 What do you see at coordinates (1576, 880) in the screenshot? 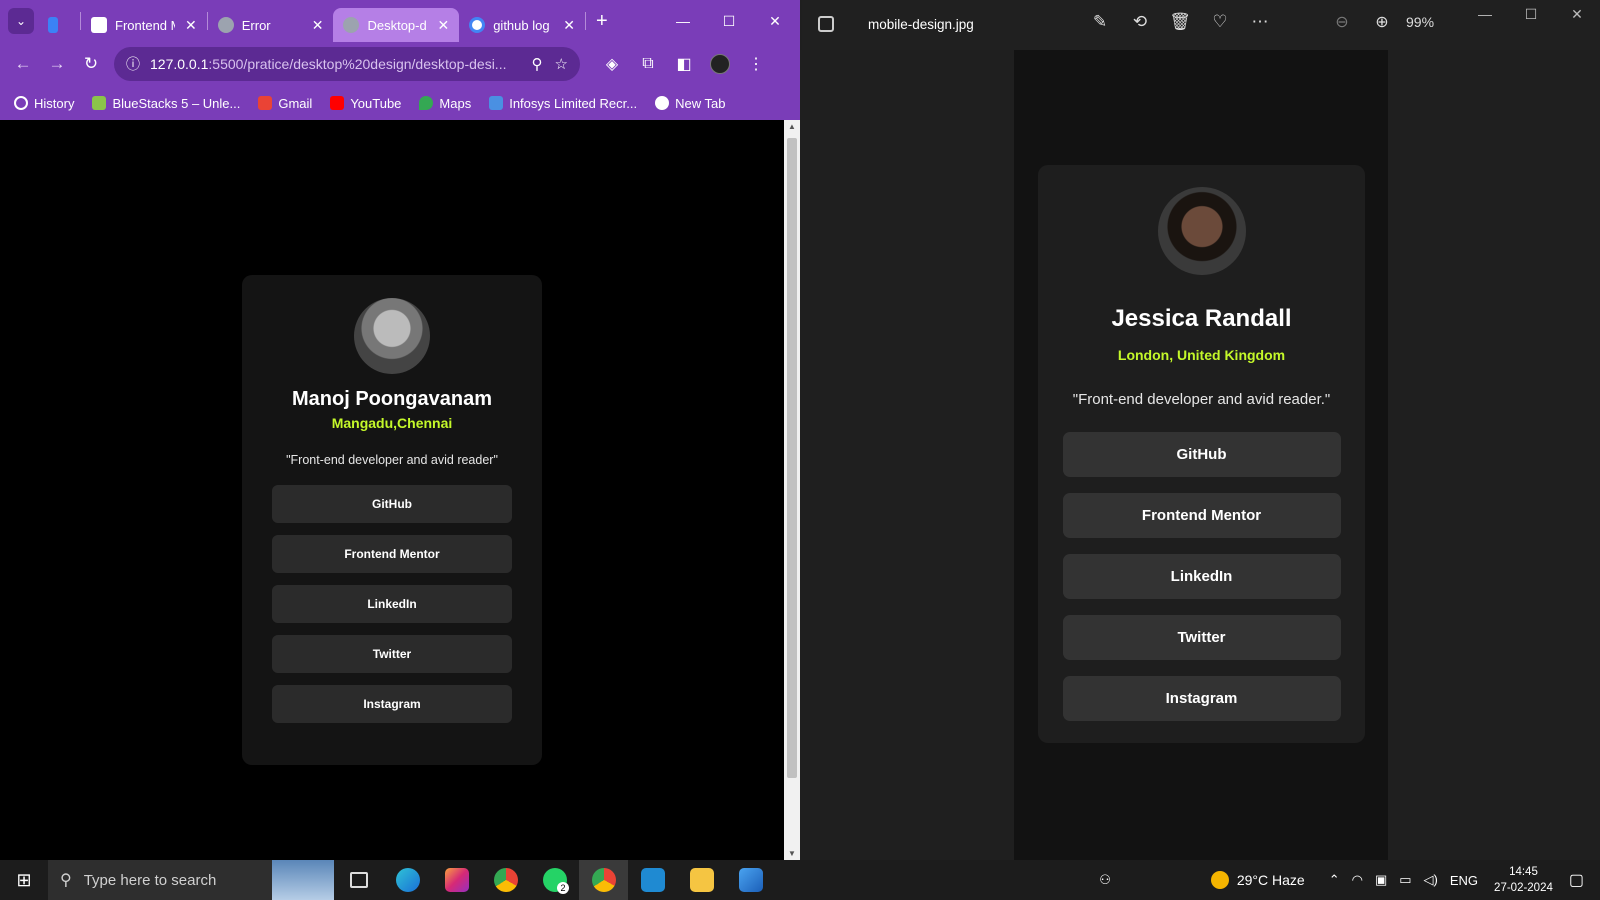
I see `notifications-icon: ▢` at bounding box center [1576, 880].